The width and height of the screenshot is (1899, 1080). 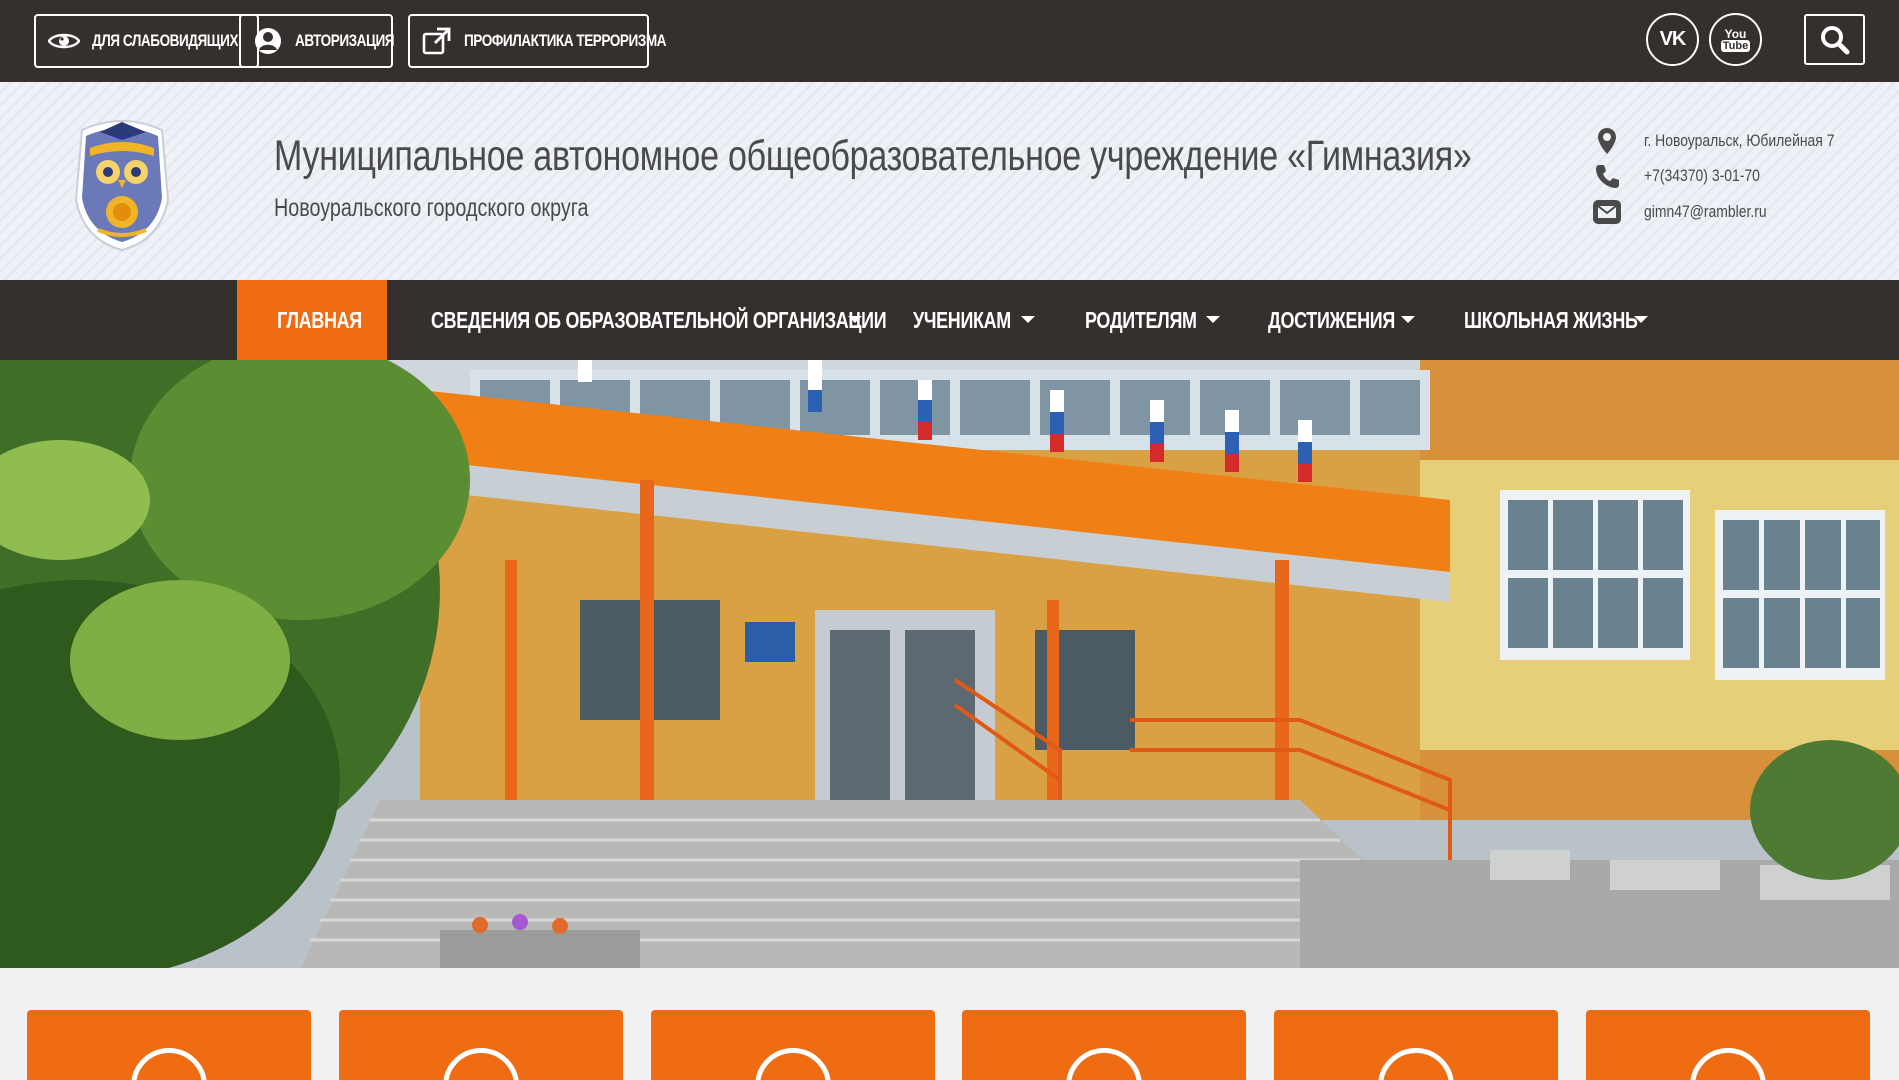 I want to click on document-icon, so click(x=169, y=1064).